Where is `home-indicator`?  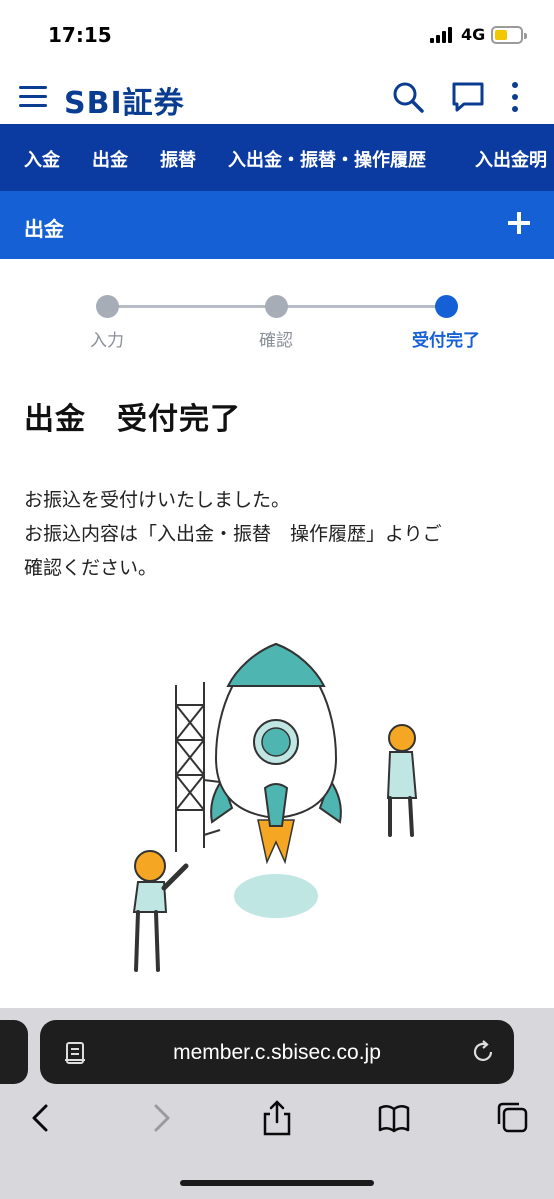 home-indicator is located at coordinates (277, 1183).